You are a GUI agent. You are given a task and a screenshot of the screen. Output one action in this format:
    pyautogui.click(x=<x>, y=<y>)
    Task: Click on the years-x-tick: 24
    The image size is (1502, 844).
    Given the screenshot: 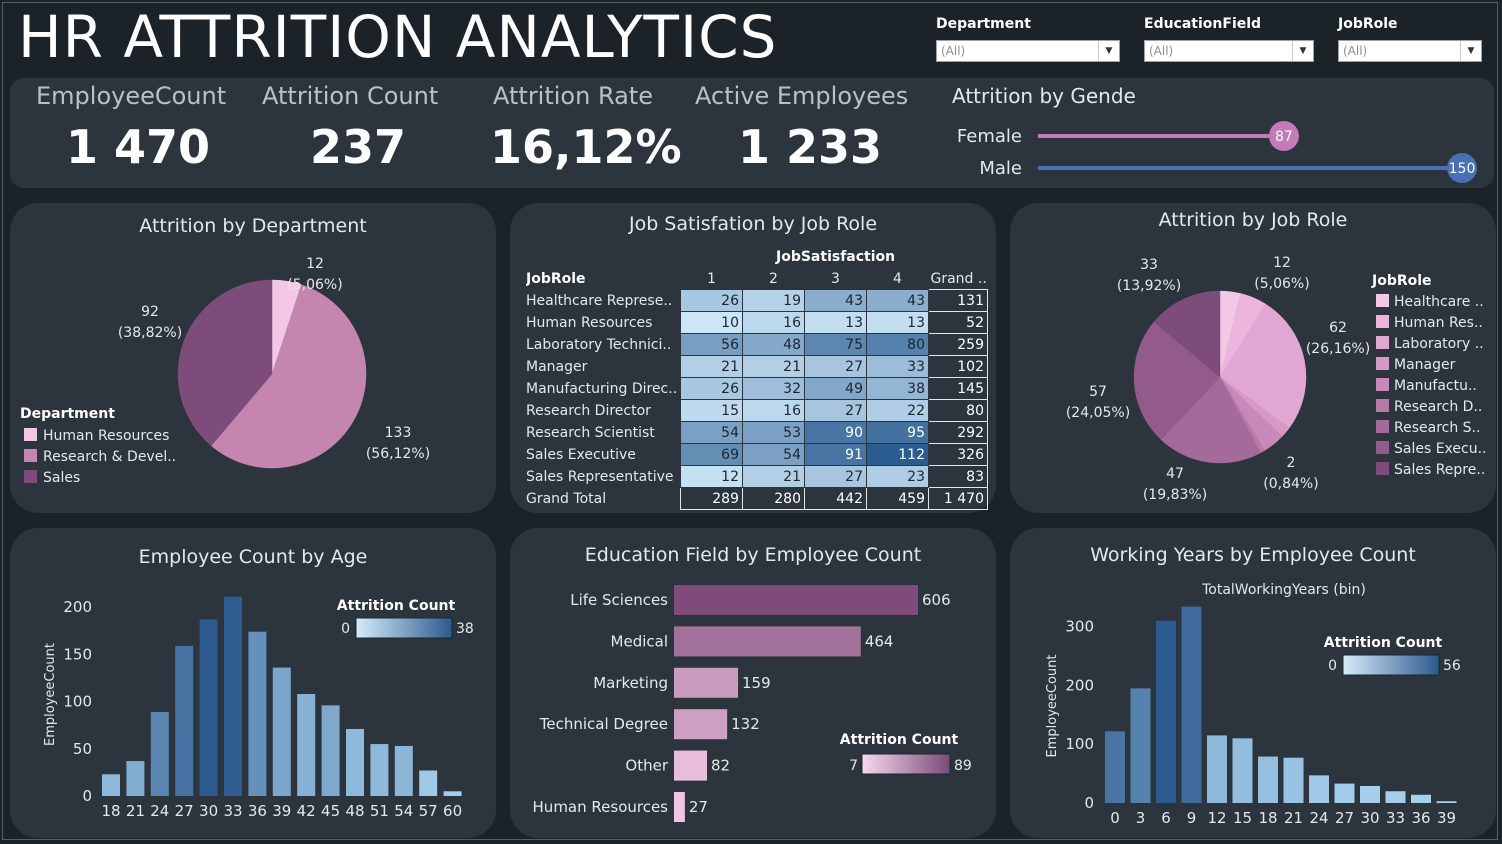 What is the action you would take?
    pyautogui.click(x=1318, y=818)
    